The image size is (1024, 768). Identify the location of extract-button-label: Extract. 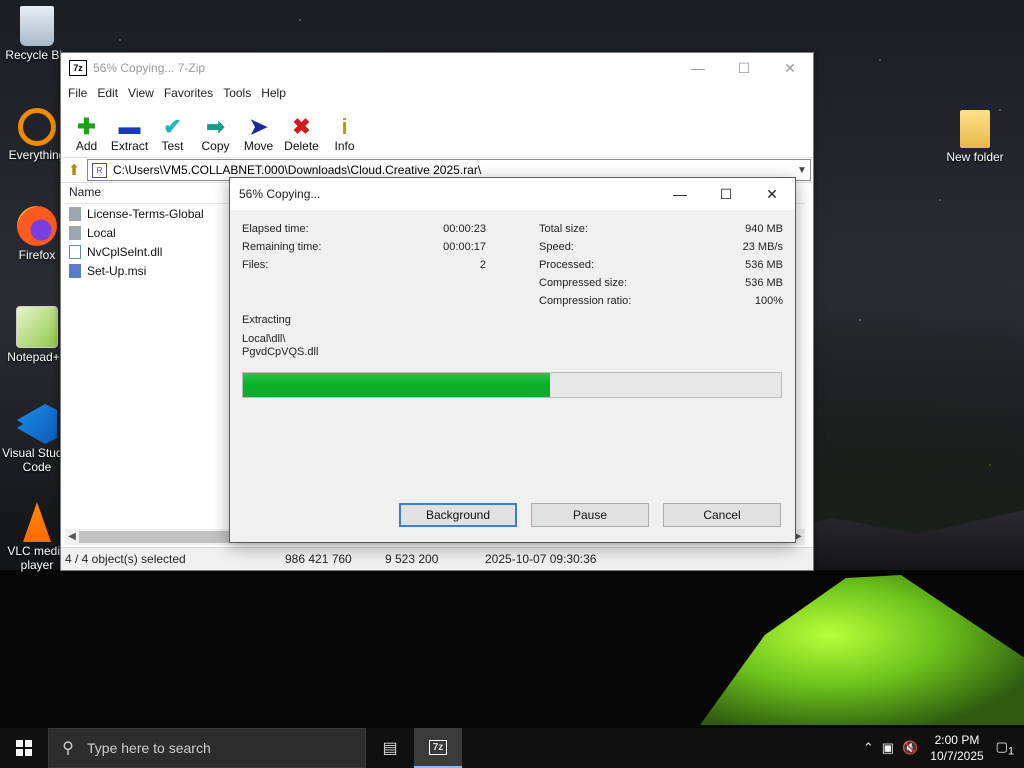
(129, 146).